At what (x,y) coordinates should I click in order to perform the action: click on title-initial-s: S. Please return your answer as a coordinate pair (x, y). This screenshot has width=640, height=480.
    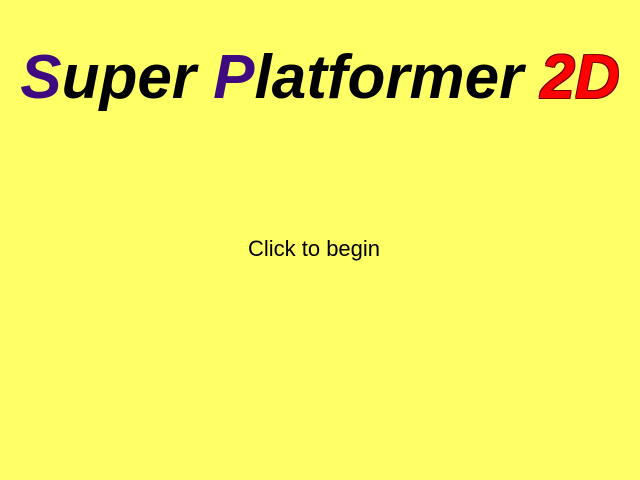
    Looking at the image, I should click on (41, 77).